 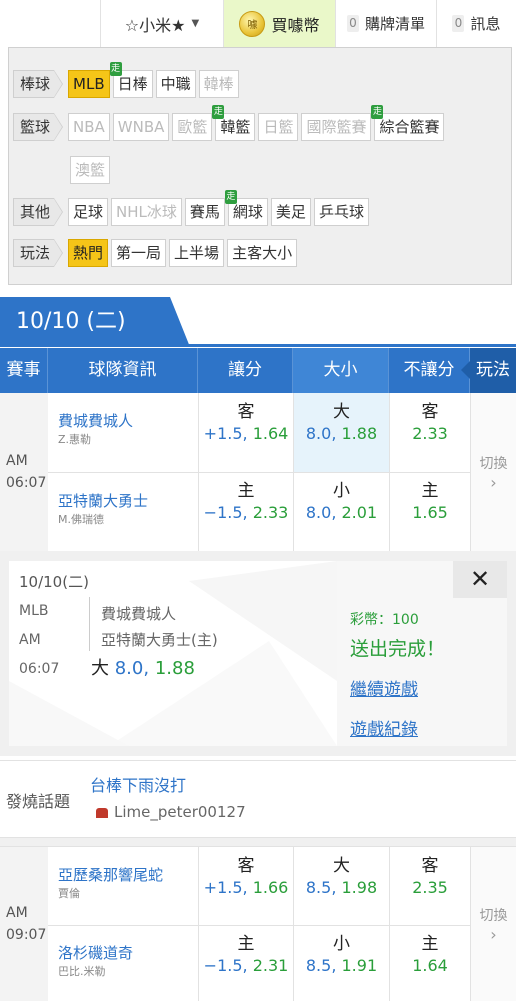 I want to click on close-icon: ✕, so click(x=480, y=579).